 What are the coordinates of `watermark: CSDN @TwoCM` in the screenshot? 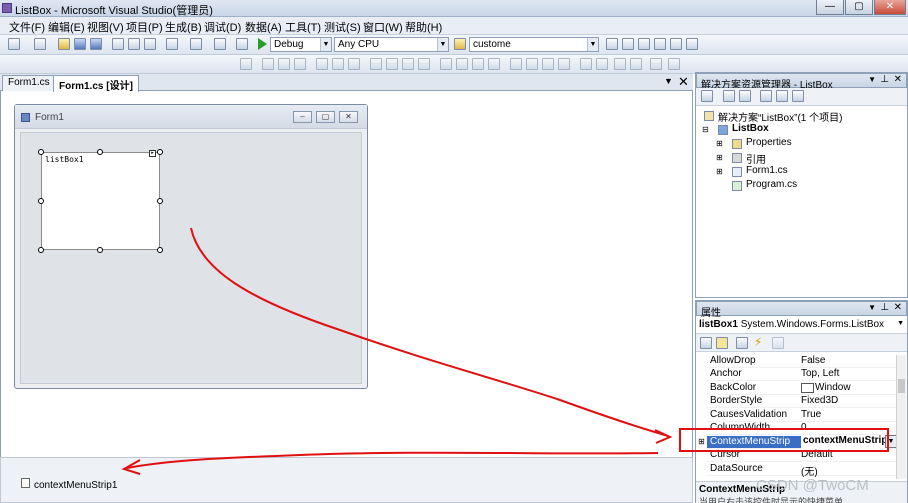 It's located at (812, 485).